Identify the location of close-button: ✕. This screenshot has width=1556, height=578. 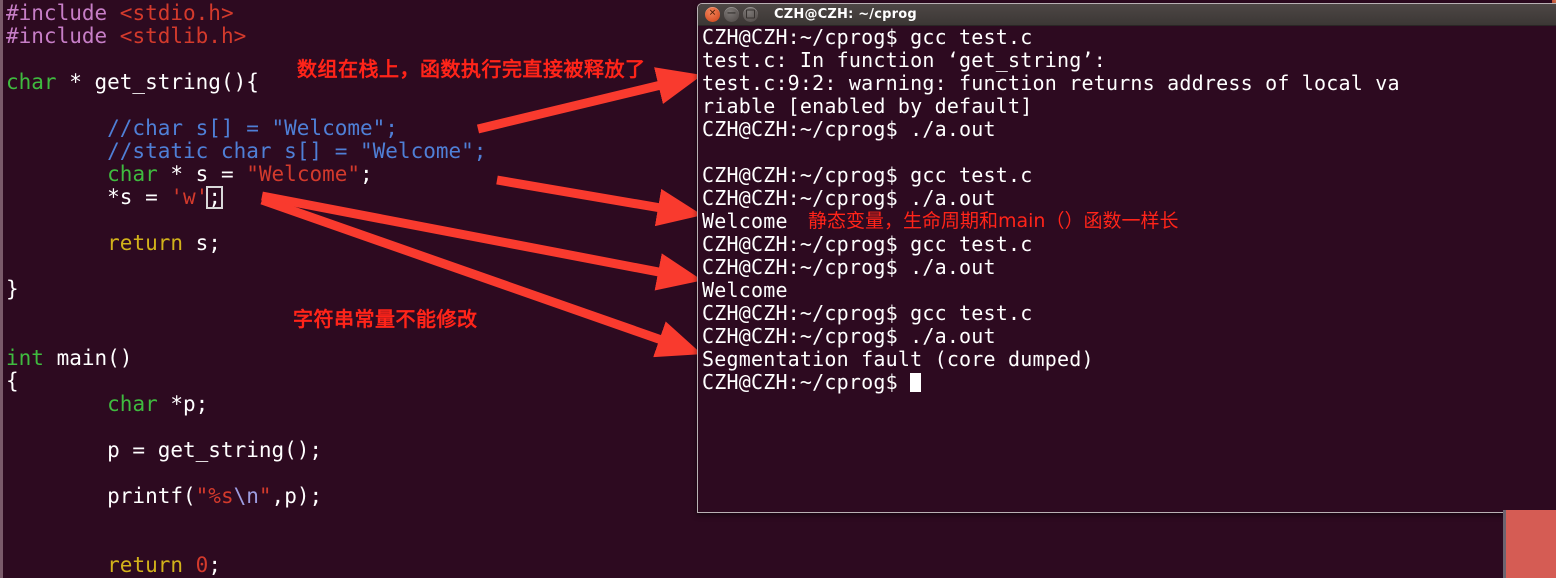
(712, 14).